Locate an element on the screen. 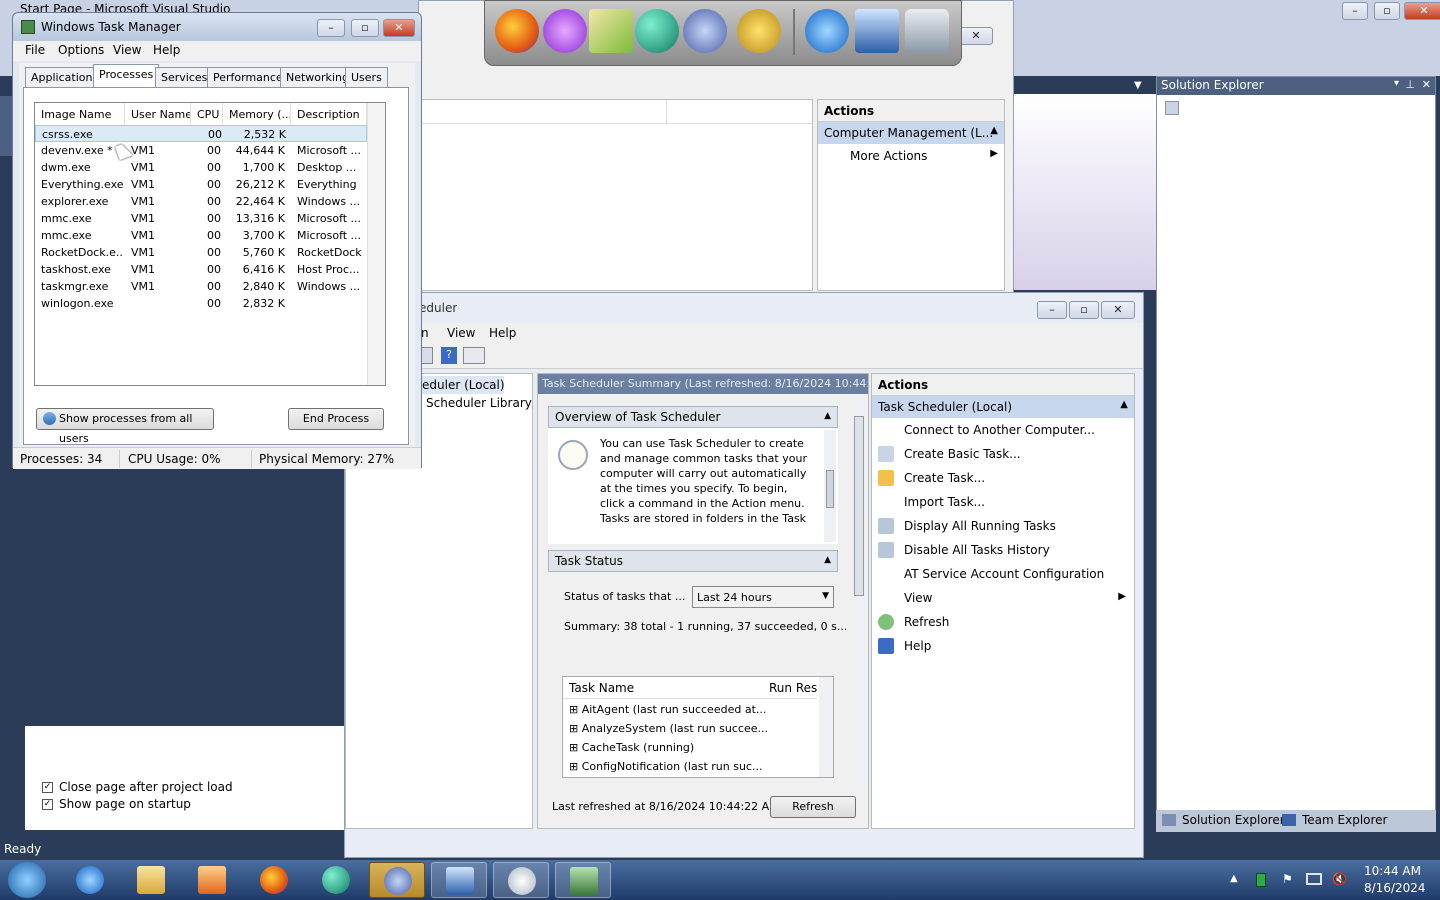  show-on-startup-checkbox: ✓ is located at coordinates (47, 804).